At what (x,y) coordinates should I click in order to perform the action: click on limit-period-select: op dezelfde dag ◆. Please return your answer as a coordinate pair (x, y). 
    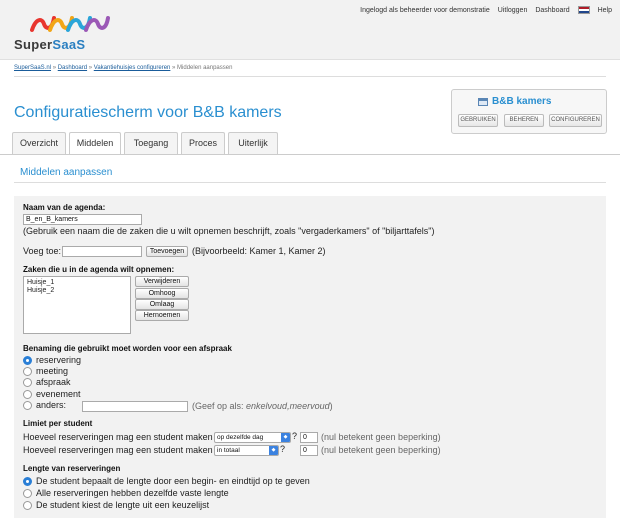
    Looking at the image, I should click on (252, 437).